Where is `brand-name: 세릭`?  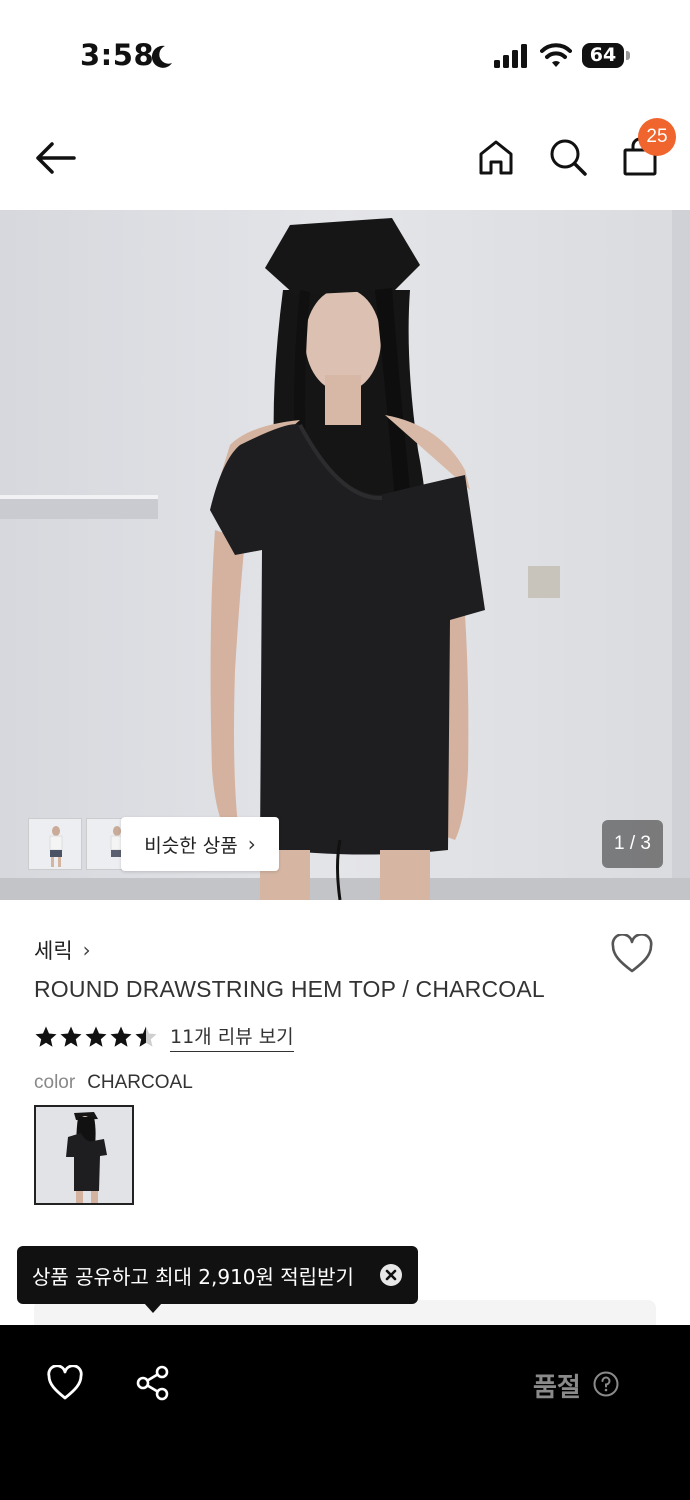 brand-name: 세릭 is located at coordinates (53, 951).